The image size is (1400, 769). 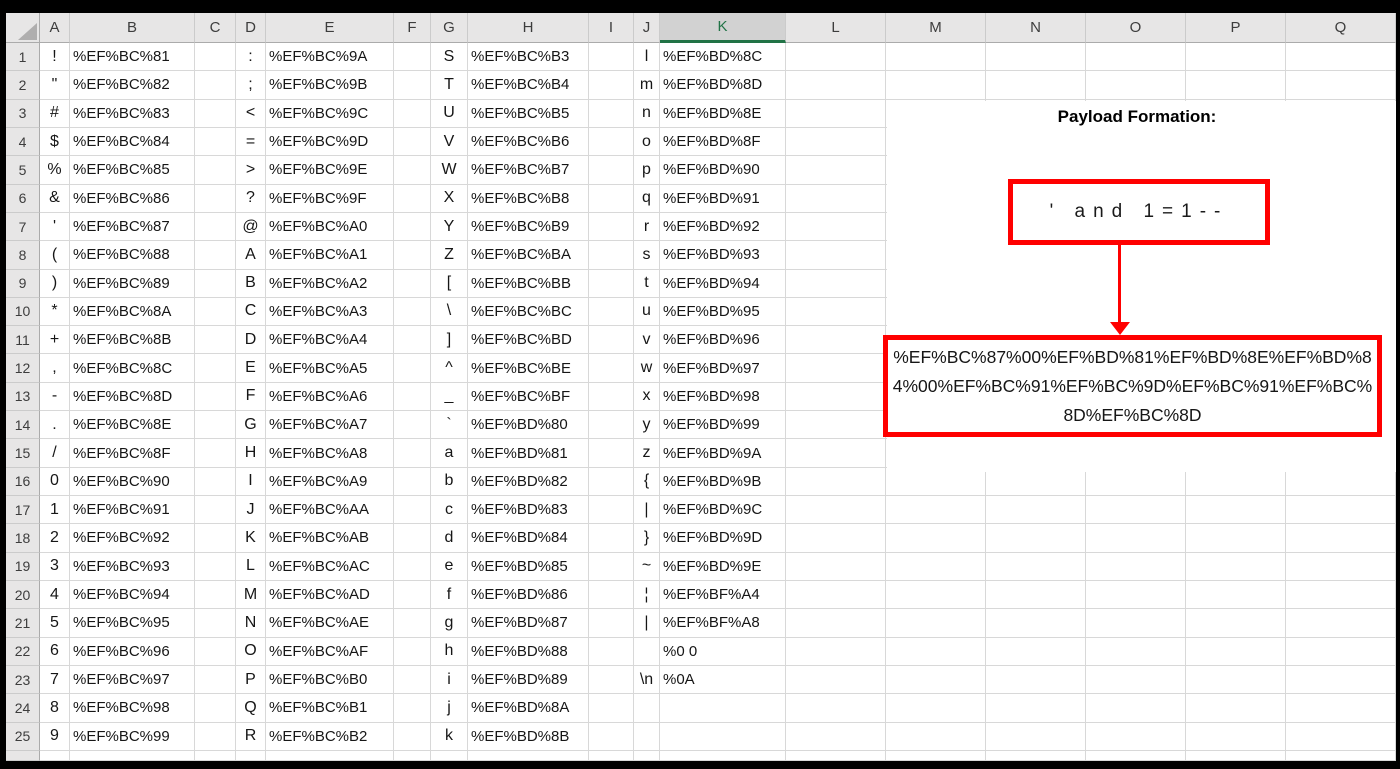 I want to click on cell-J1: l, so click(x=647, y=57).